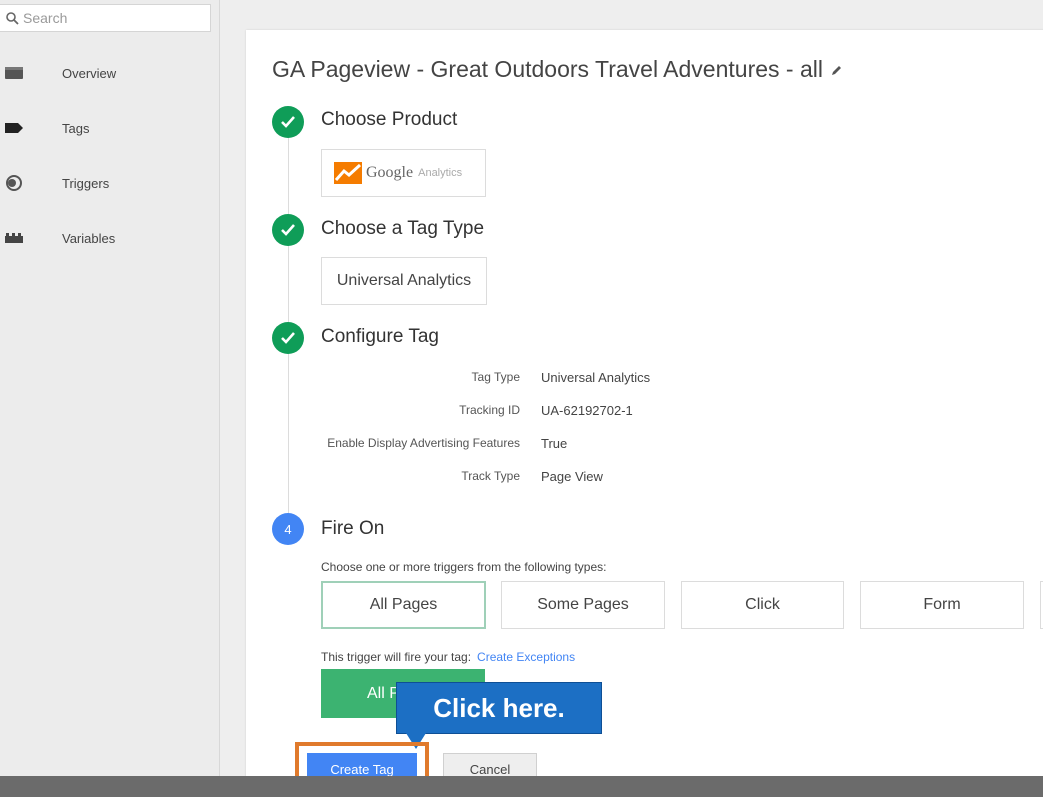 This screenshot has height=797, width=1043. Describe the element at coordinates (105, 18) in the screenshot. I see `search-input: Search` at that location.